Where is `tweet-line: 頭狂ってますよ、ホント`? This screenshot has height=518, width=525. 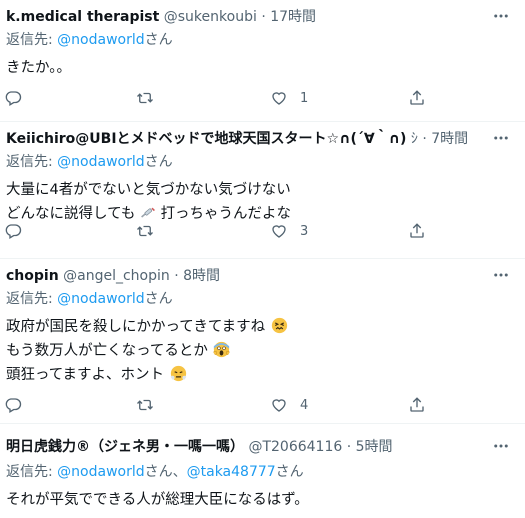
tweet-line: 頭狂ってますよ、ホント is located at coordinates (147, 375).